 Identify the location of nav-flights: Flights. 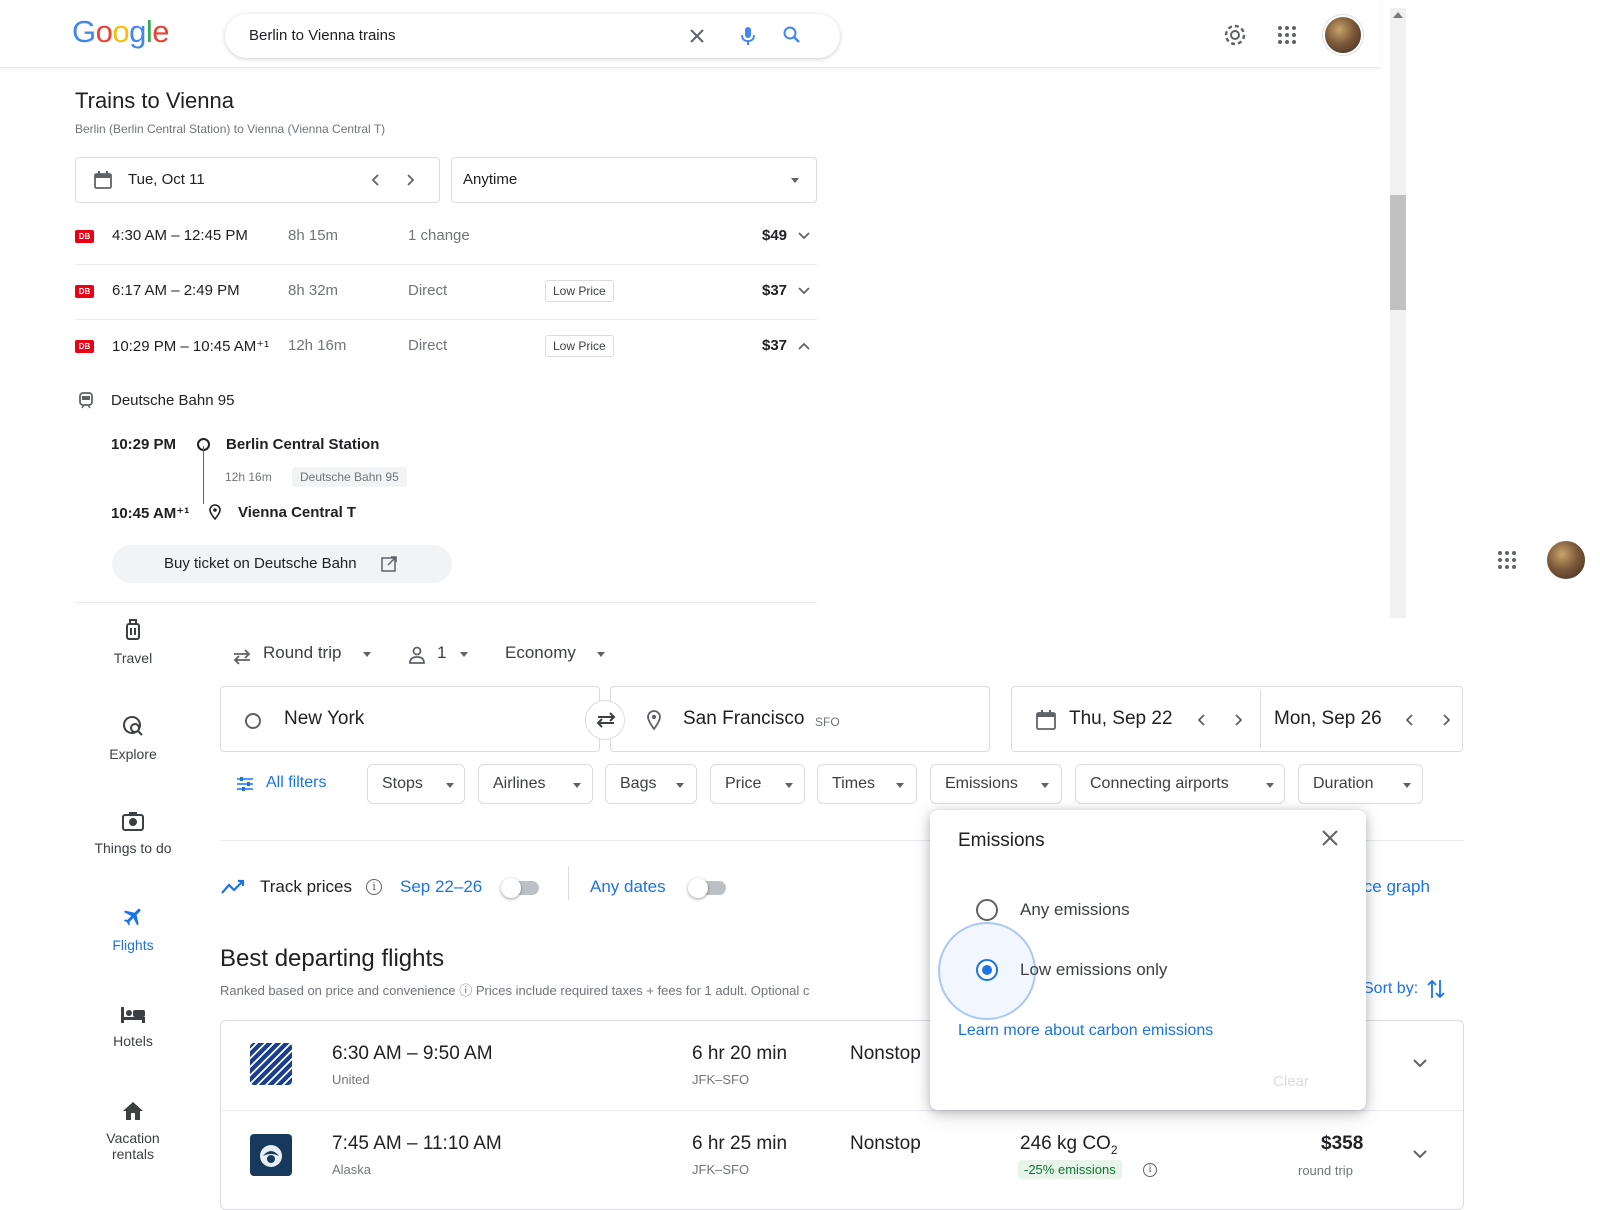
(133, 929).